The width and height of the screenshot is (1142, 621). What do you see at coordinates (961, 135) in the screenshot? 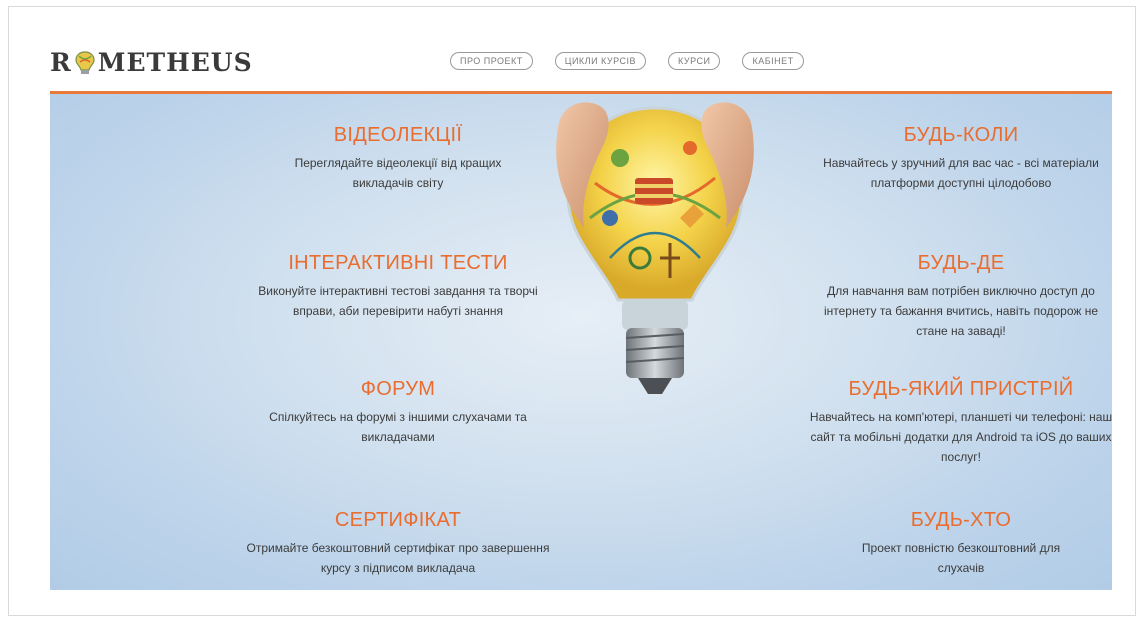
I see `feature-title: БУДЬ-КОЛИ` at bounding box center [961, 135].